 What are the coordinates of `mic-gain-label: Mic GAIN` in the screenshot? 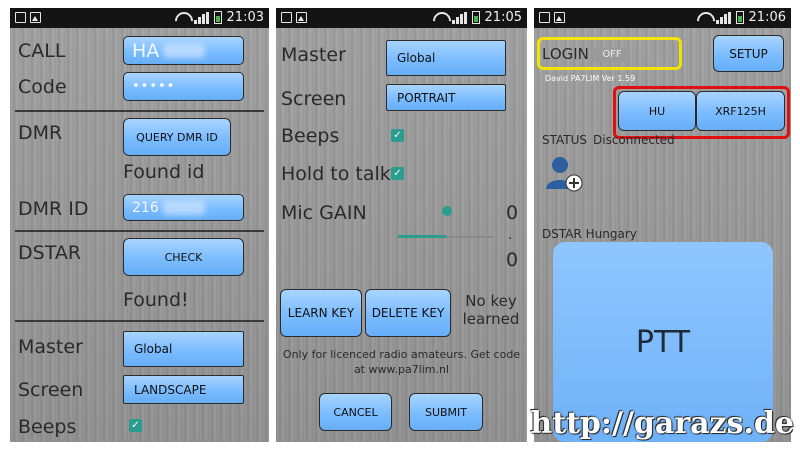 It's located at (324, 213).